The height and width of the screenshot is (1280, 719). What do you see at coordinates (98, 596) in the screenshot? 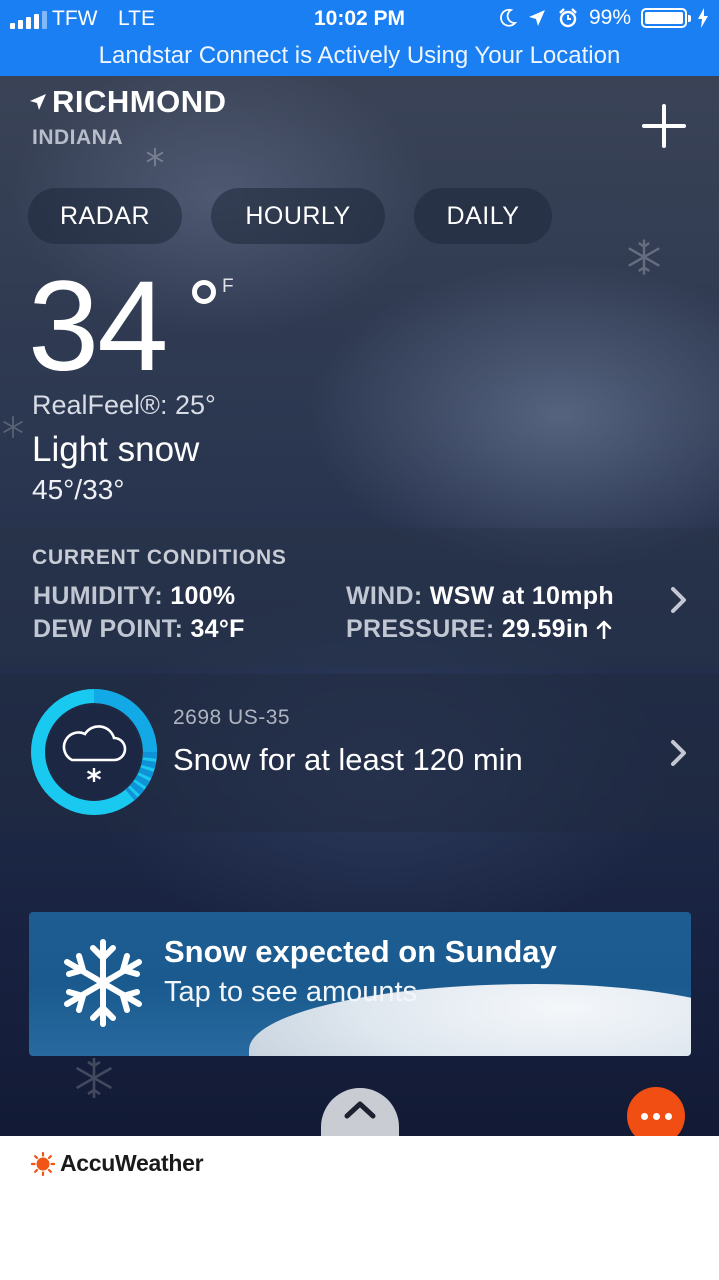
I see `humidity-label: HUMIDITY:` at bounding box center [98, 596].